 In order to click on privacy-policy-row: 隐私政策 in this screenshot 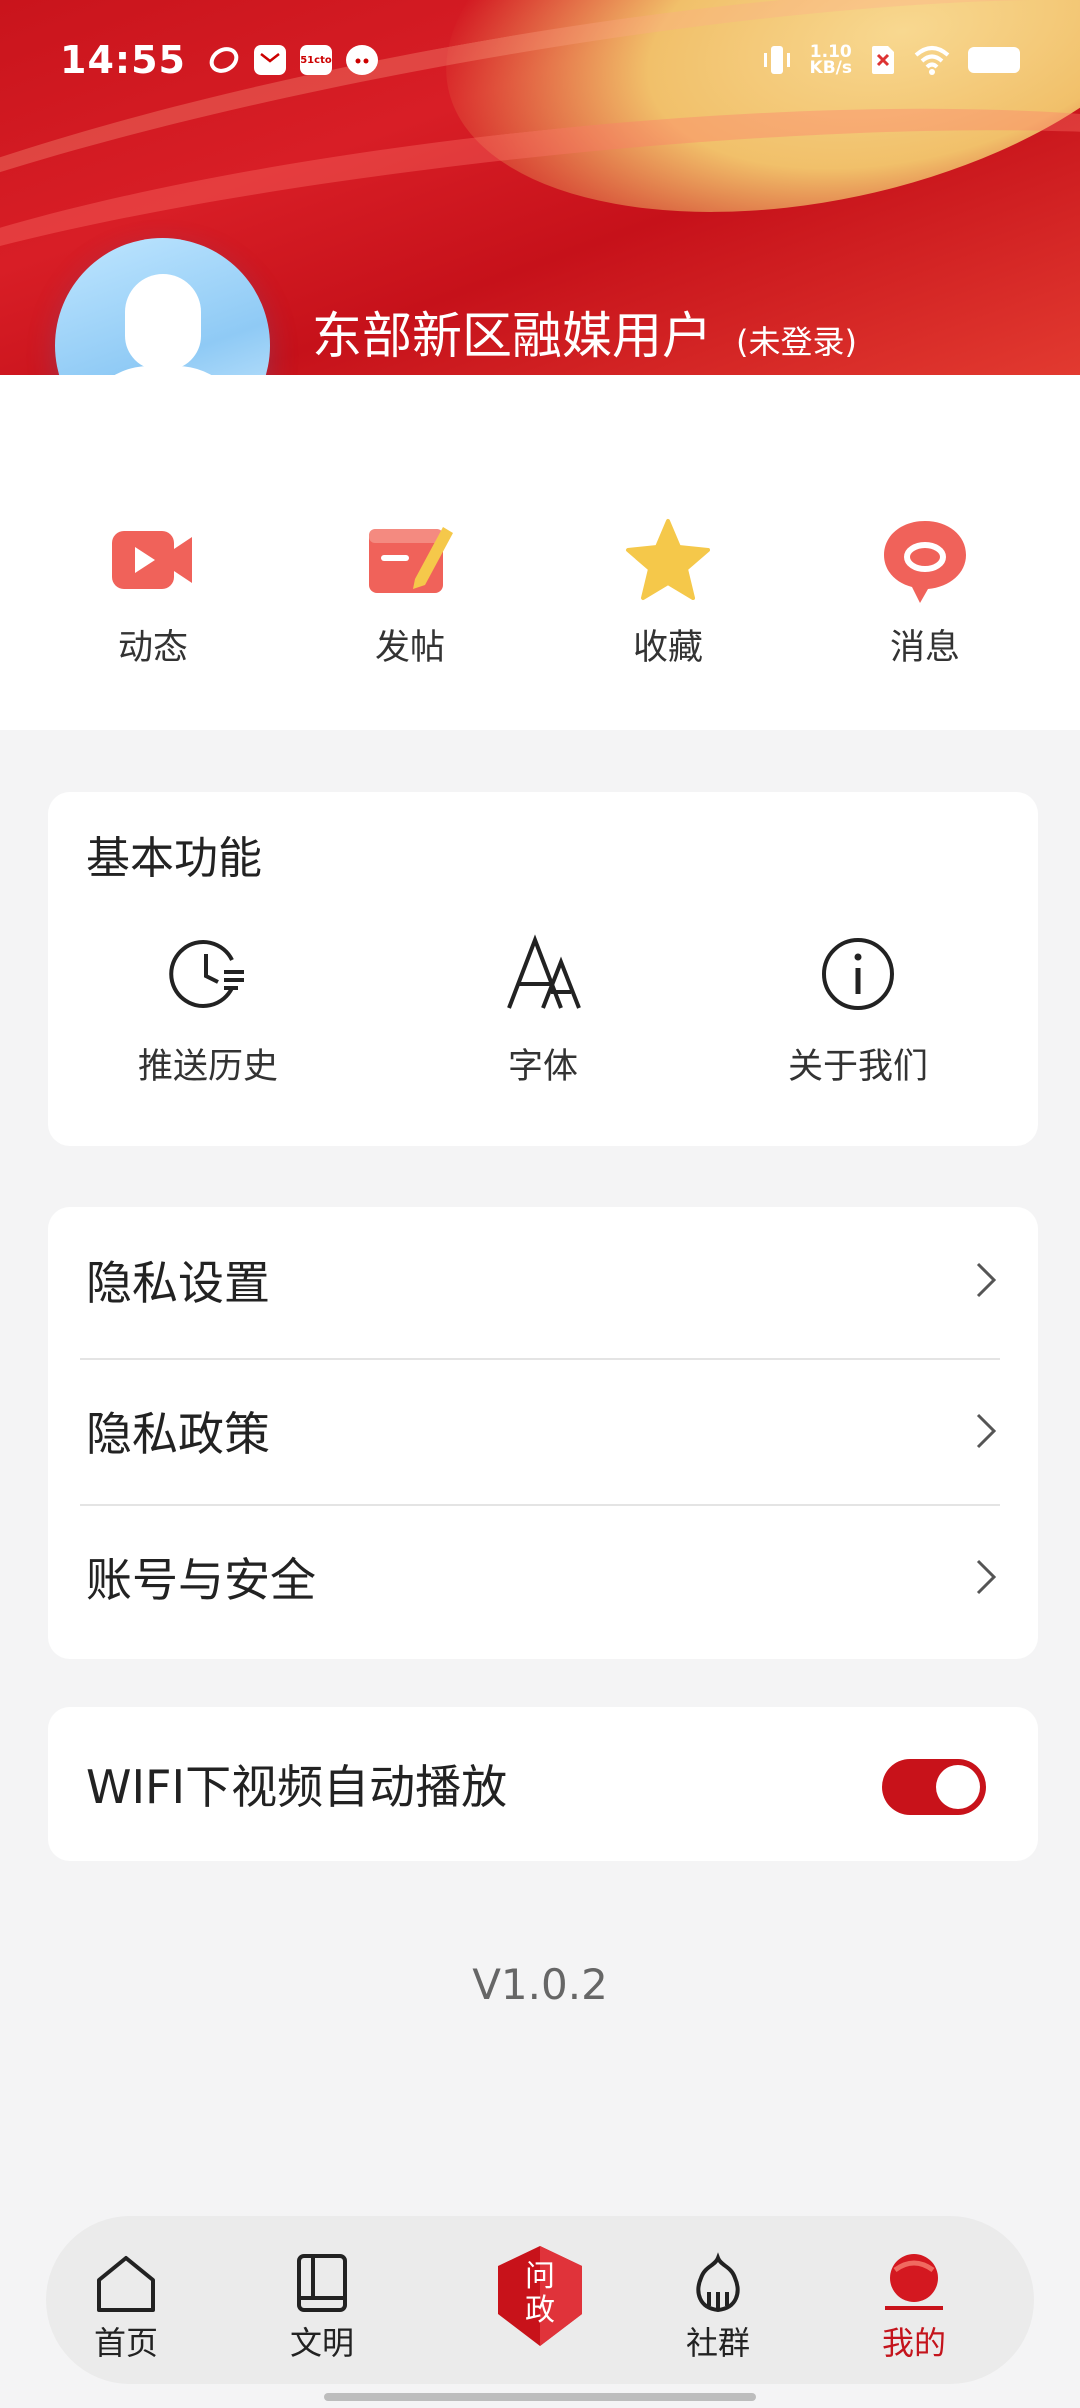, I will do `click(542, 1430)`.